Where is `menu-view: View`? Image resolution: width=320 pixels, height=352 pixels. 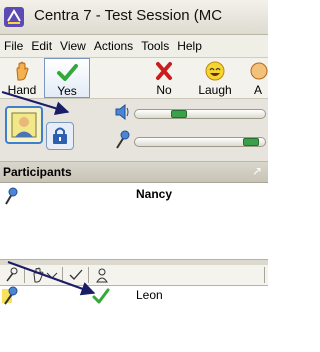
menu-view: View is located at coordinates (73, 46).